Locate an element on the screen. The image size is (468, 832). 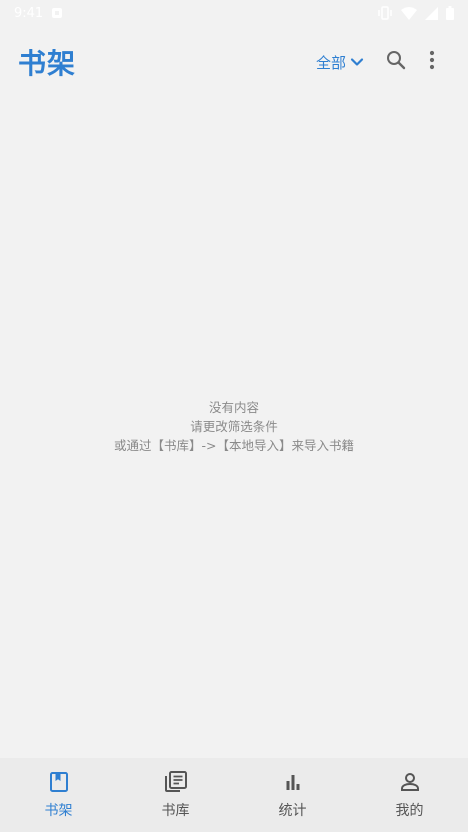
status-time: 9:41 is located at coordinates (29, 13).